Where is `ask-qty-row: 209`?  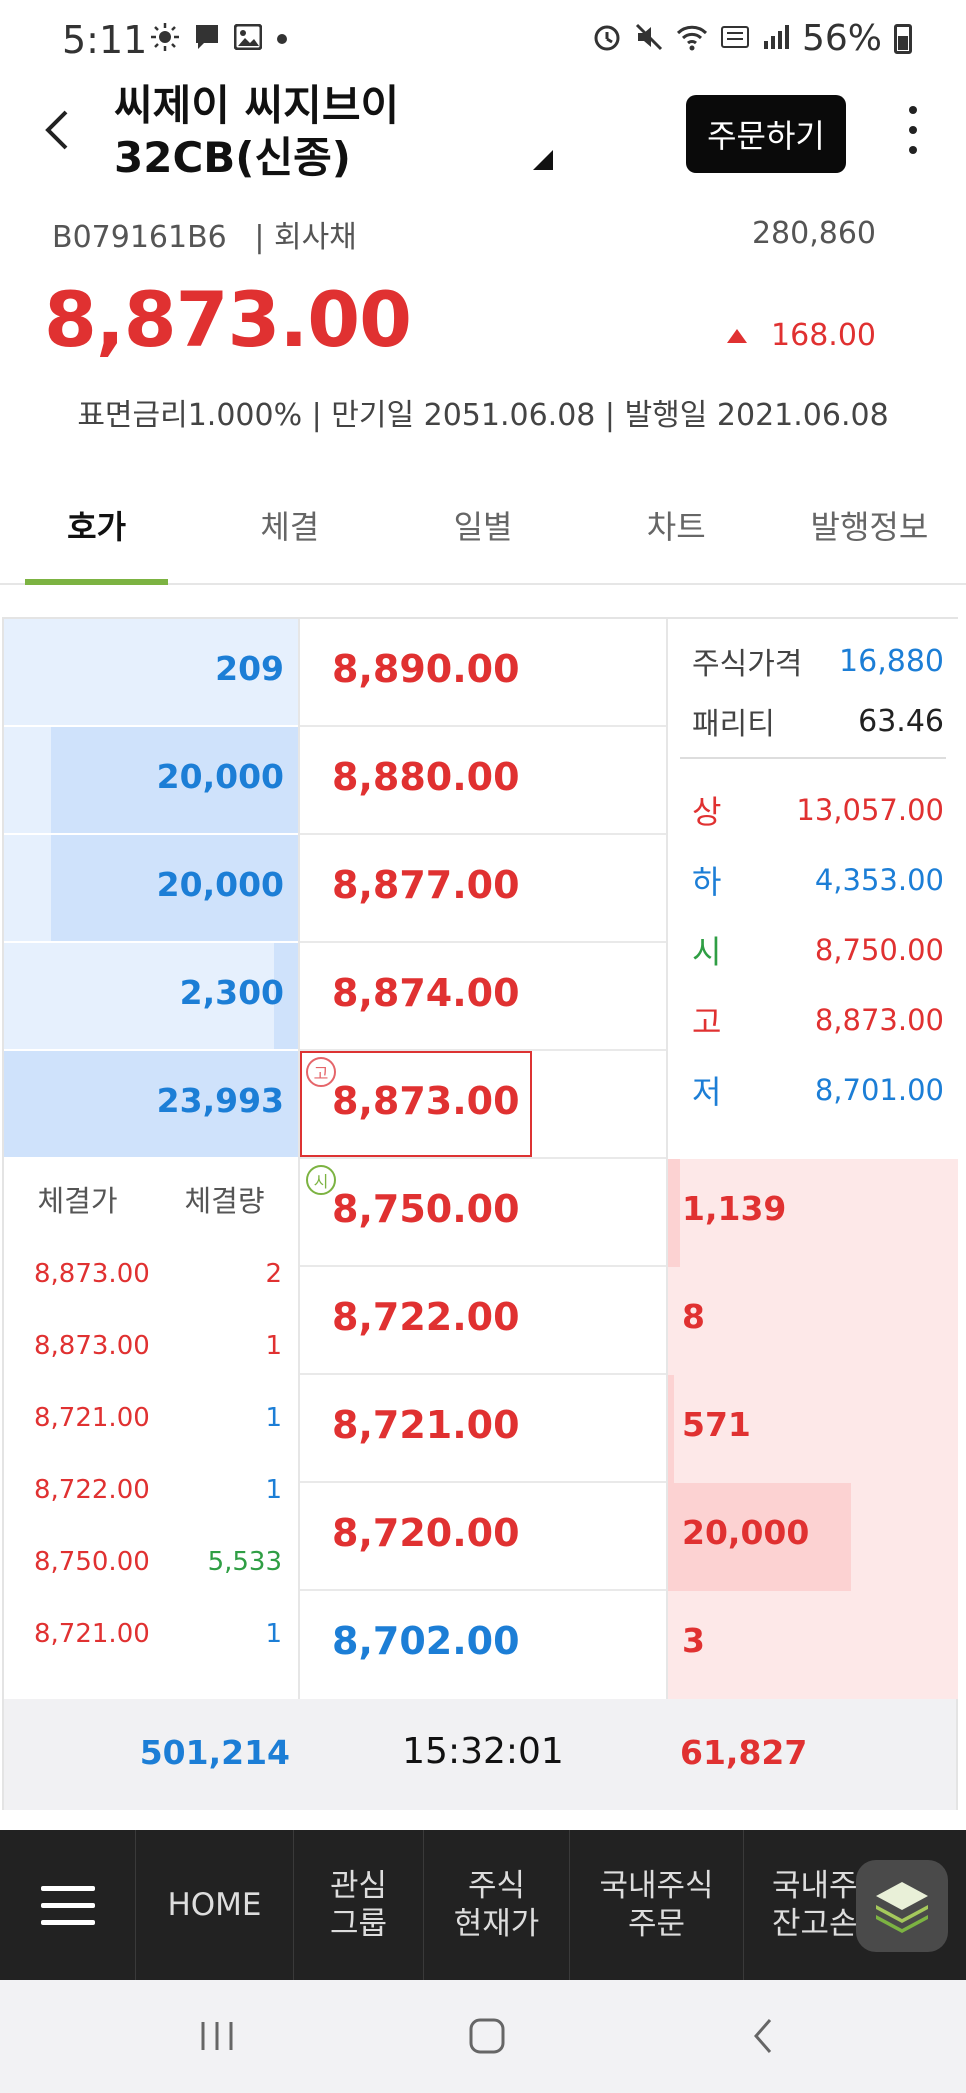 ask-qty-row: 209 is located at coordinates (151, 673).